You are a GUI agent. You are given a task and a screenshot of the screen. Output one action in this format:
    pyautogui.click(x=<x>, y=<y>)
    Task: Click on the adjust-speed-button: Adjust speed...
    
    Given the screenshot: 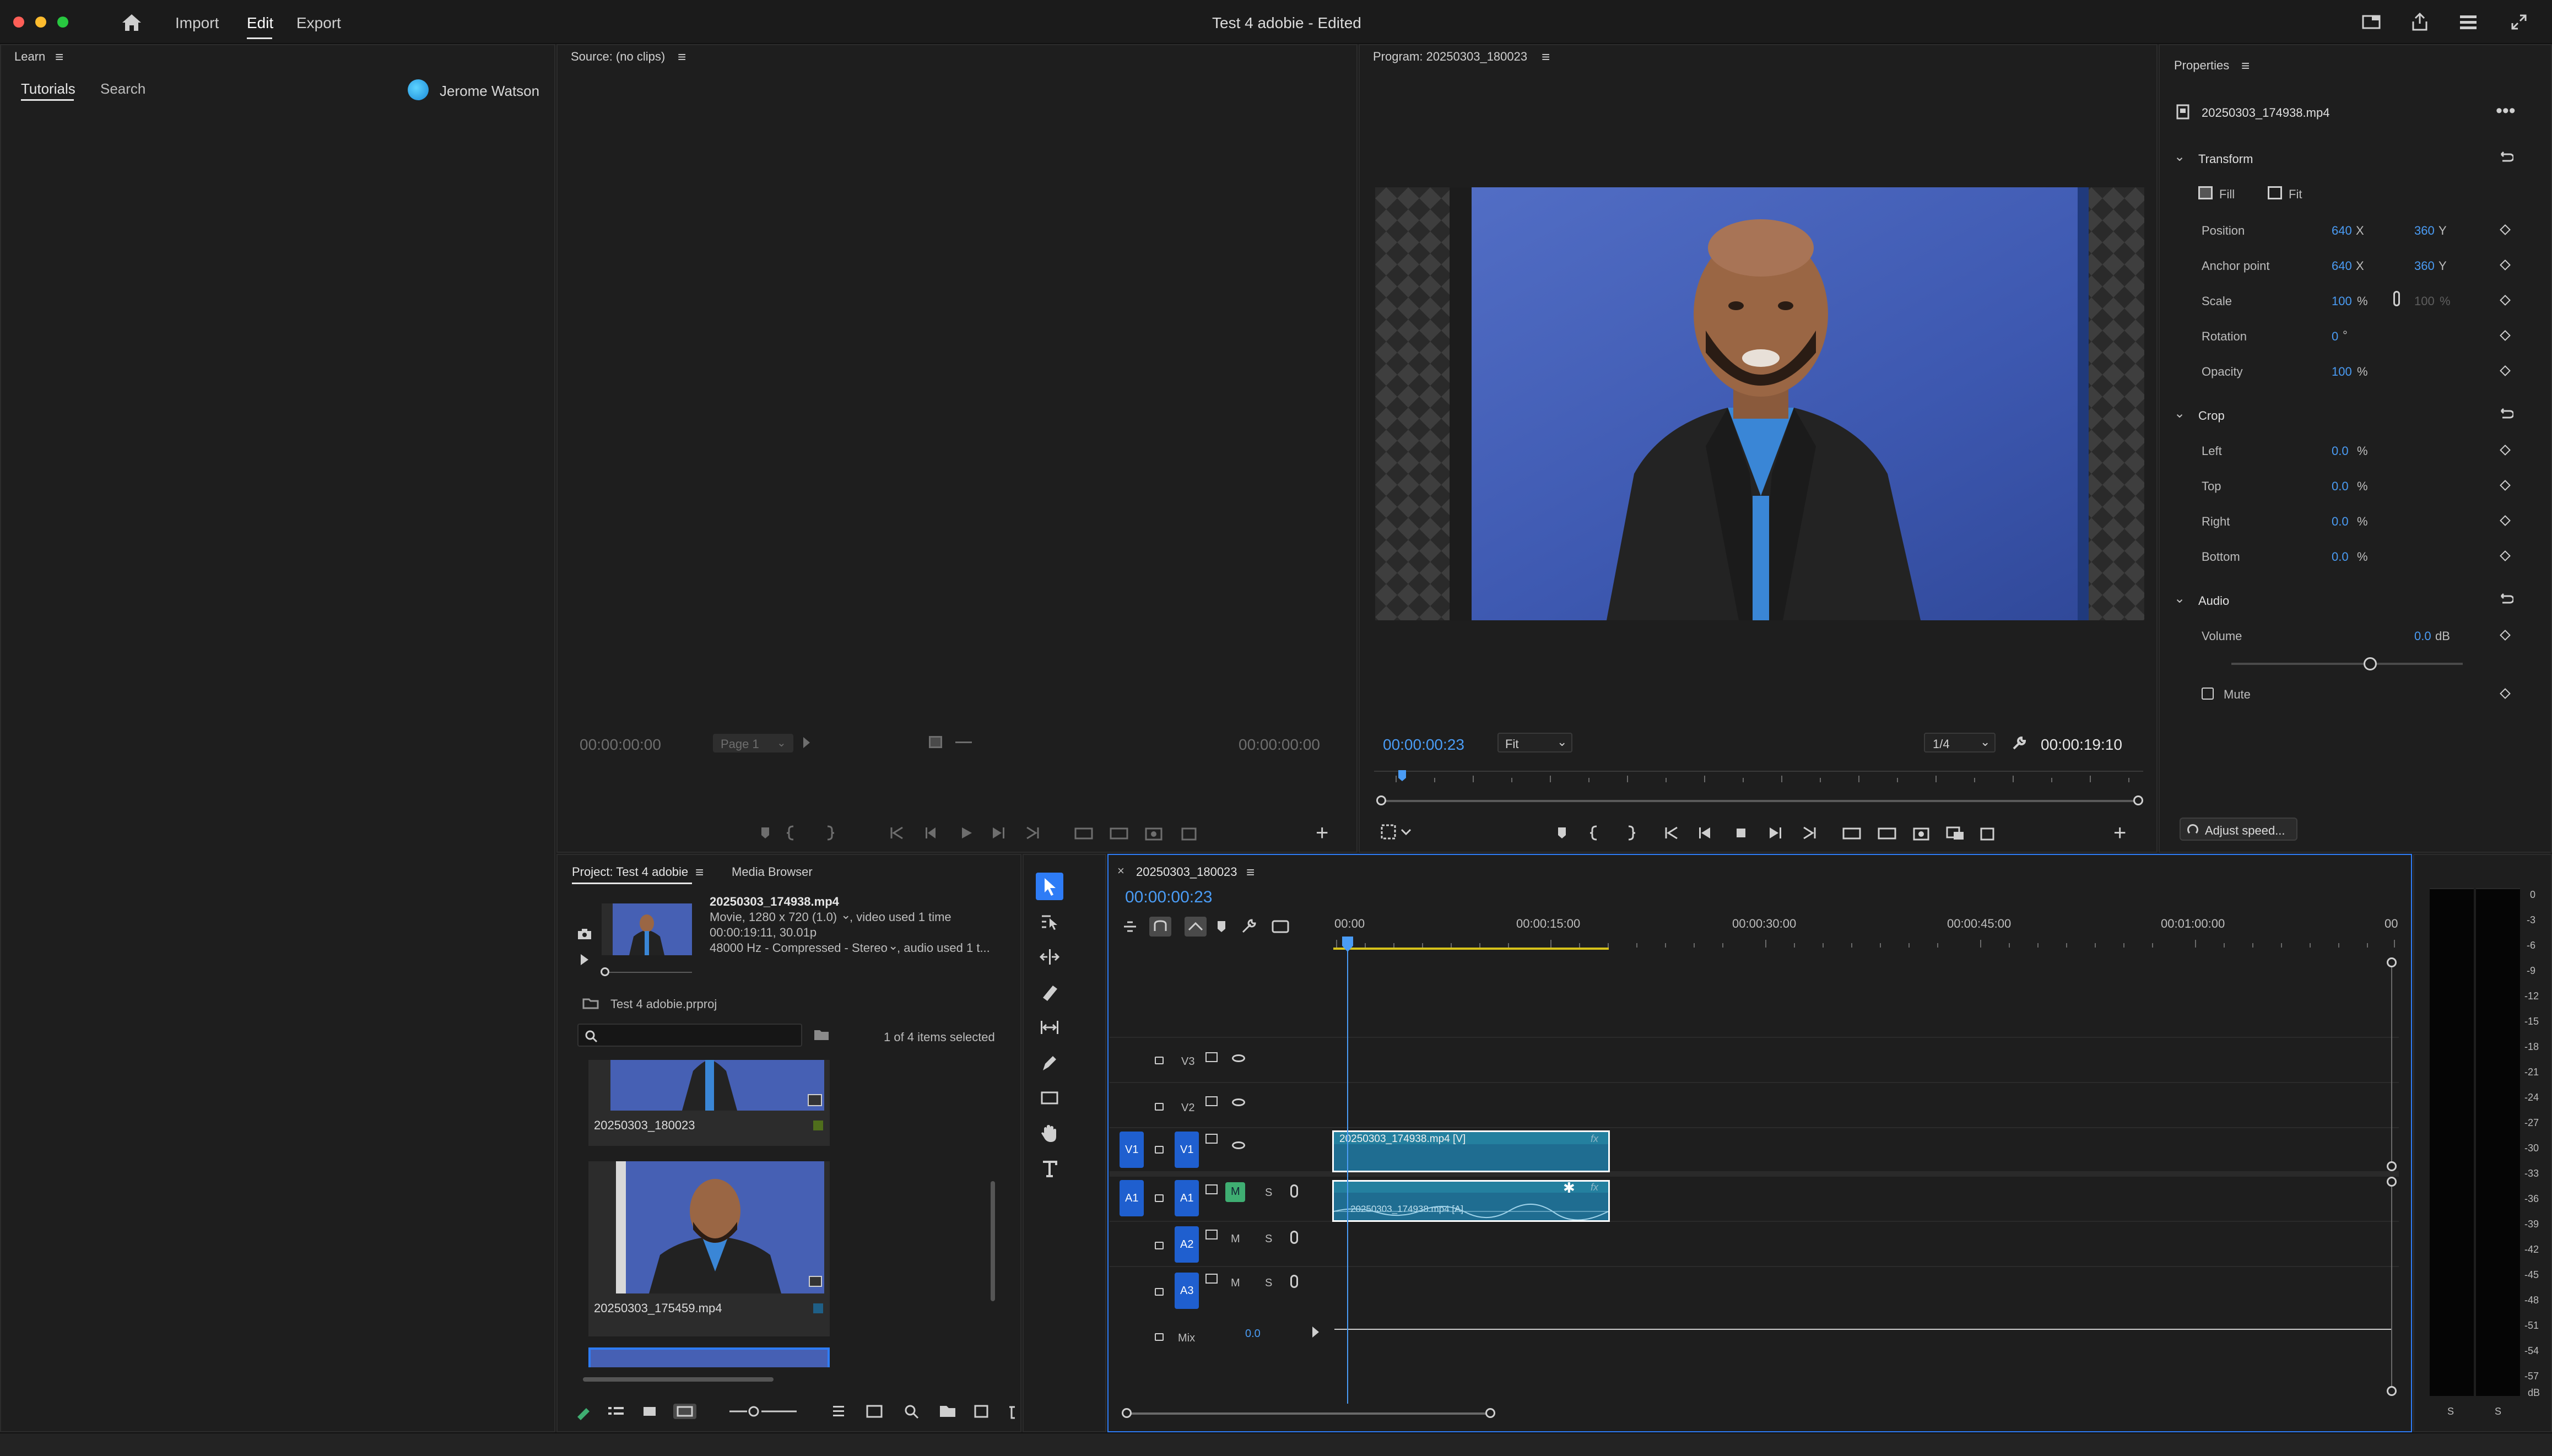 What is the action you would take?
    pyautogui.click(x=2238, y=829)
    